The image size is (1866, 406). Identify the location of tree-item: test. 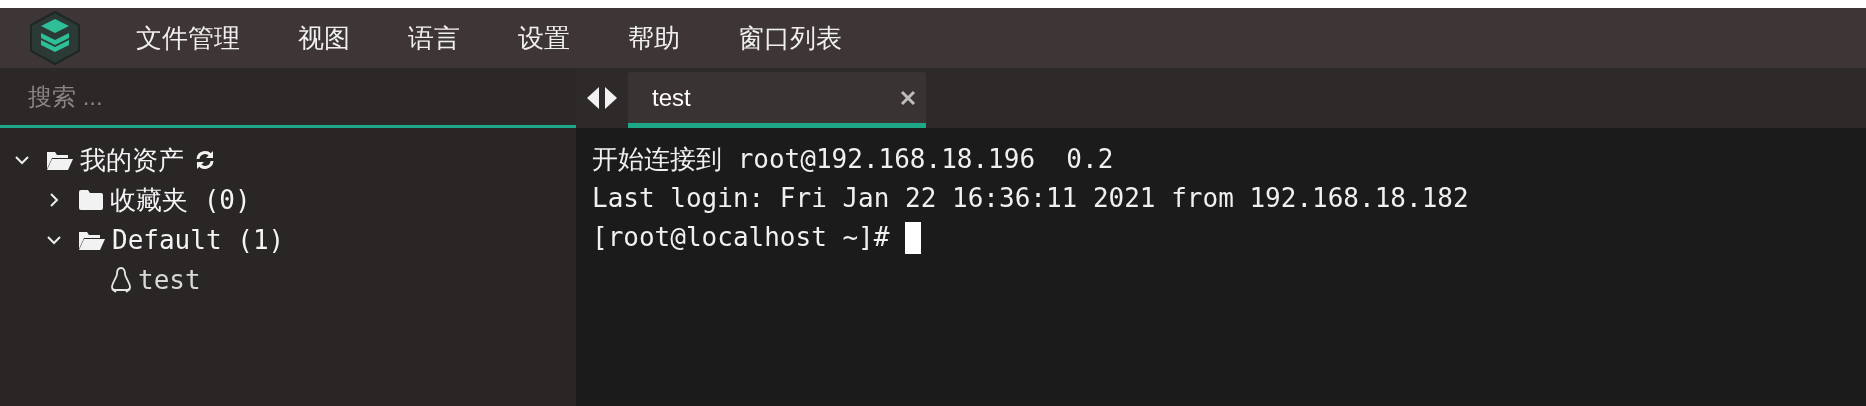
(169, 280).